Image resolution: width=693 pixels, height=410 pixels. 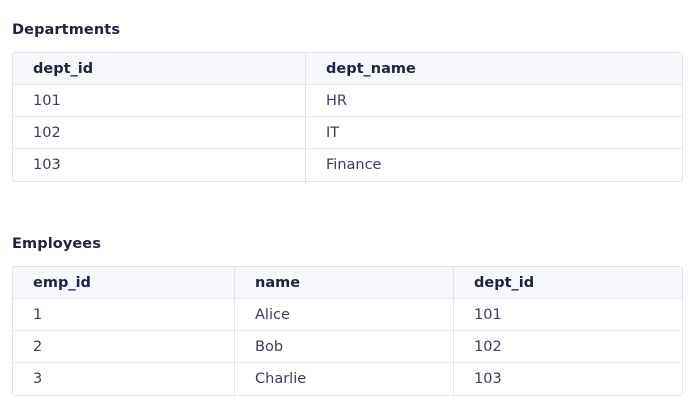 What do you see at coordinates (344, 315) in the screenshot?
I see `cell-name: Alice` at bounding box center [344, 315].